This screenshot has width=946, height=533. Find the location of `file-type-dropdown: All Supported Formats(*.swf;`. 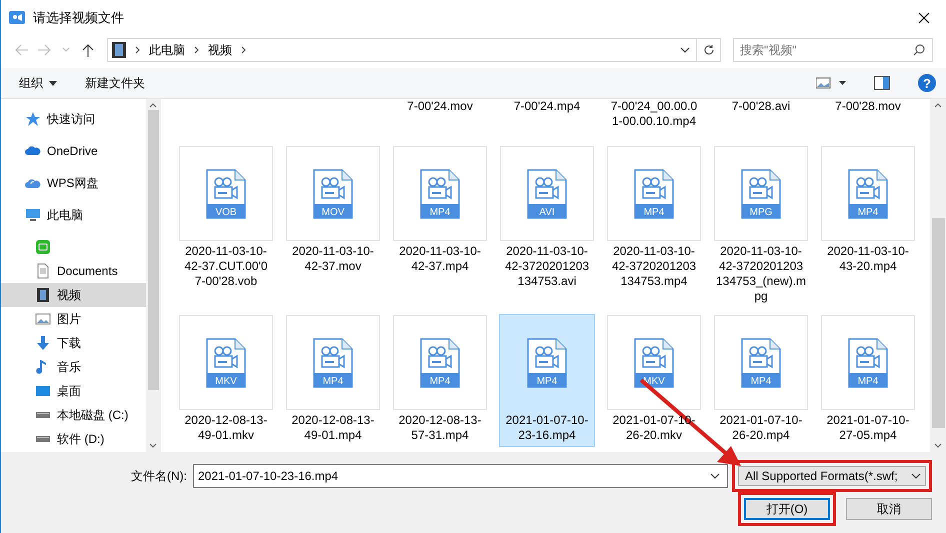

file-type-dropdown: All Supported Formats(*.swf; is located at coordinates (832, 476).